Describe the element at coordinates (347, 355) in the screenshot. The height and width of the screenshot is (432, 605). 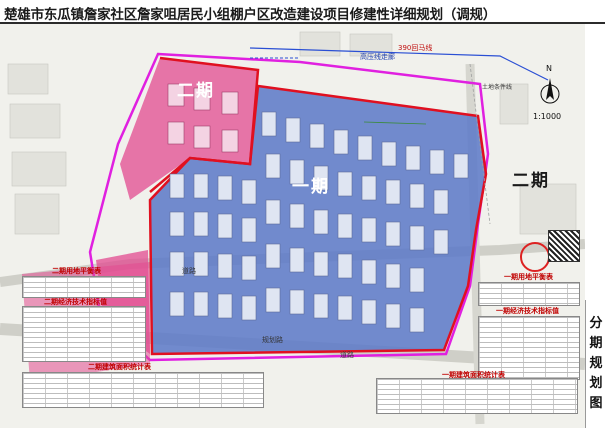
I see `road-south-right-label: 道路` at that location.